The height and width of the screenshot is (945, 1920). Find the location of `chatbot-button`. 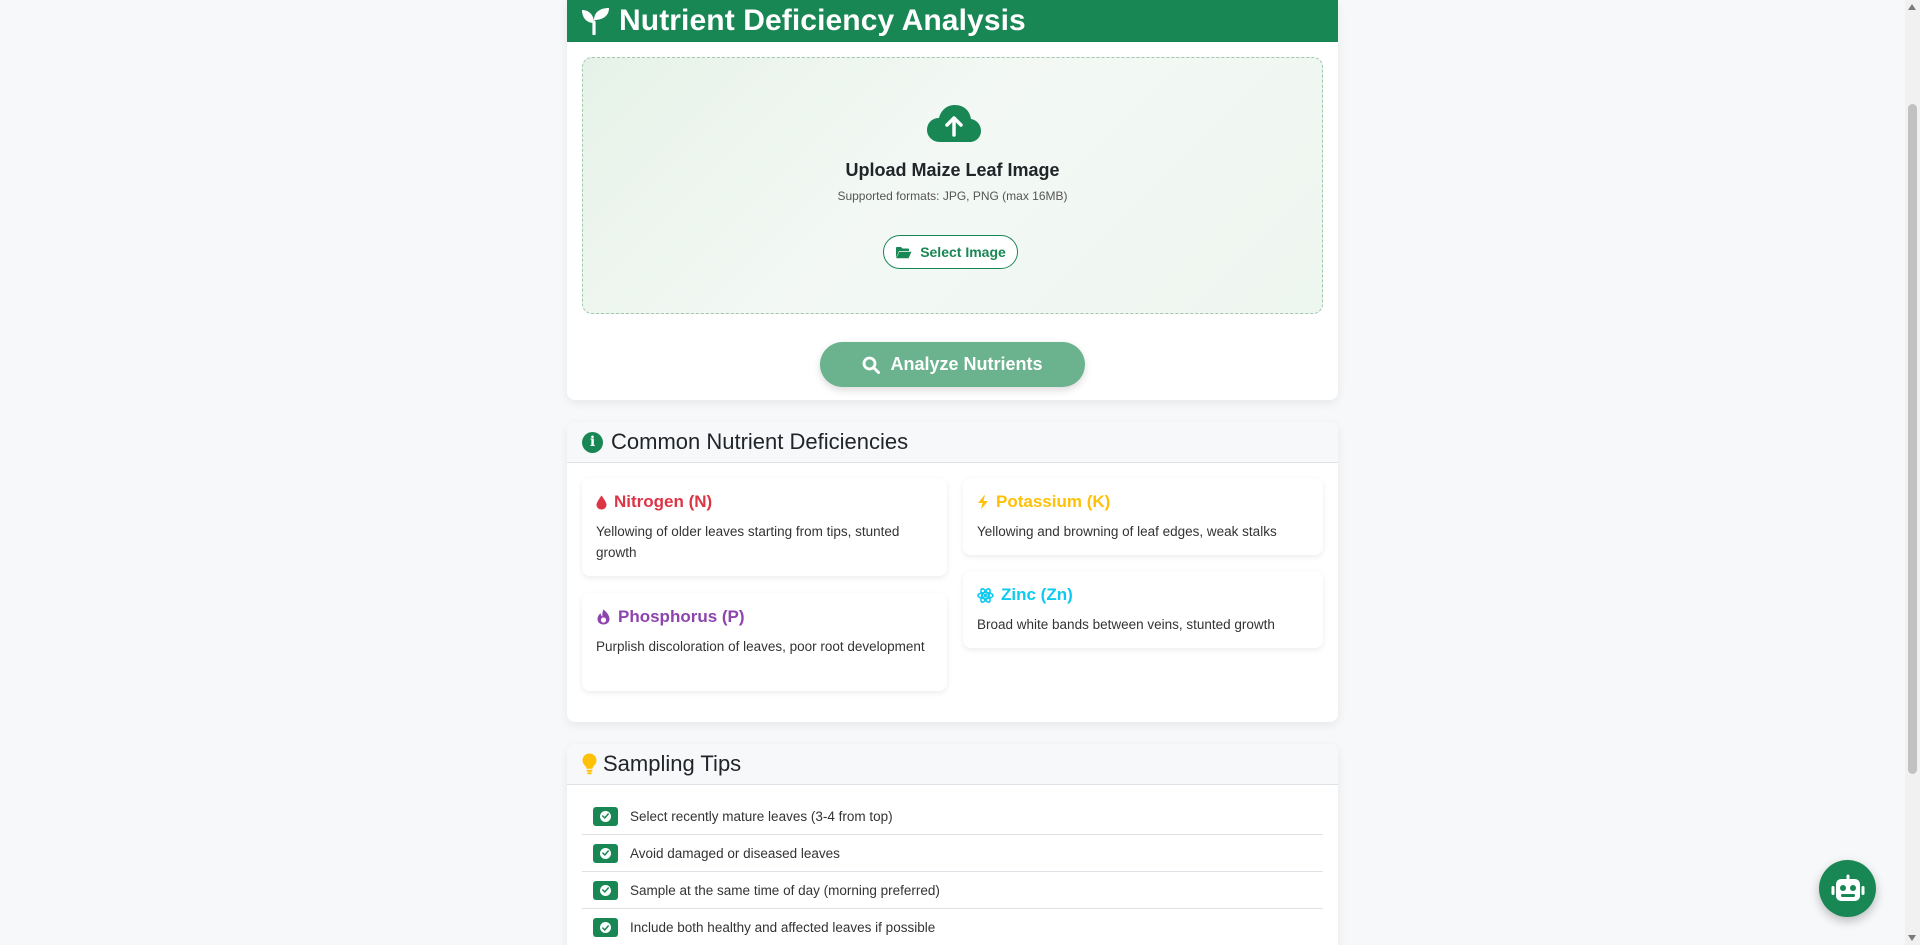

chatbot-button is located at coordinates (1847, 888).